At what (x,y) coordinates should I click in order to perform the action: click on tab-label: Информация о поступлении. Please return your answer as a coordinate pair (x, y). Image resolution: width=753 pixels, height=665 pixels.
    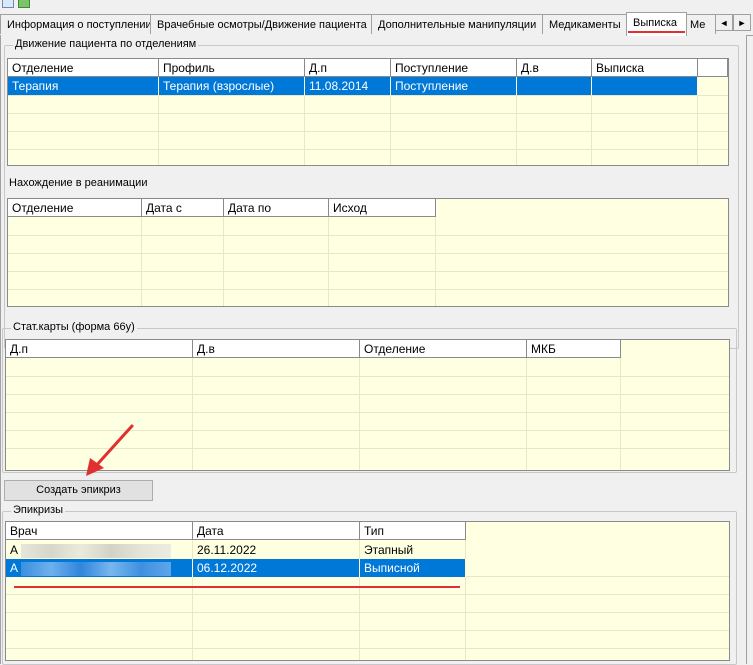
    Looking at the image, I should click on (79, 25).